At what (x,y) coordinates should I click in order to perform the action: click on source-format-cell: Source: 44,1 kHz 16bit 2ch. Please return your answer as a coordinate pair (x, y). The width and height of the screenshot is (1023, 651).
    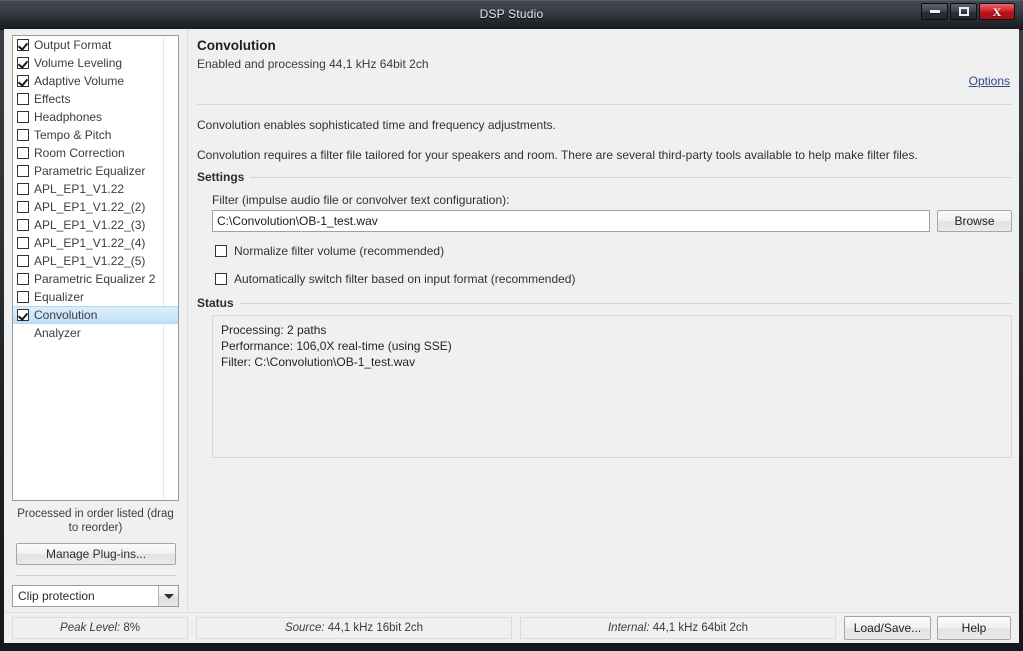
    Looking at the image, I should click on (354, 628).